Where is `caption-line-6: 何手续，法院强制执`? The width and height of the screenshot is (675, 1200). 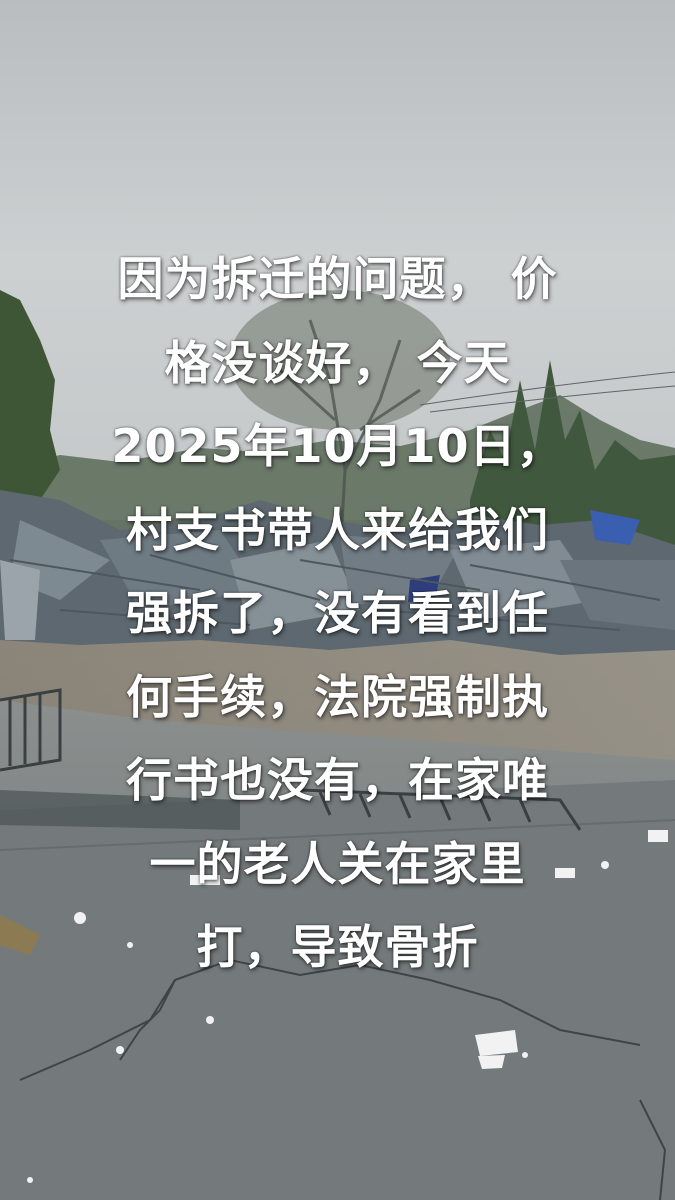 caption-line-6: 何手续，法院强制执 is located at coordinates (337, 696).